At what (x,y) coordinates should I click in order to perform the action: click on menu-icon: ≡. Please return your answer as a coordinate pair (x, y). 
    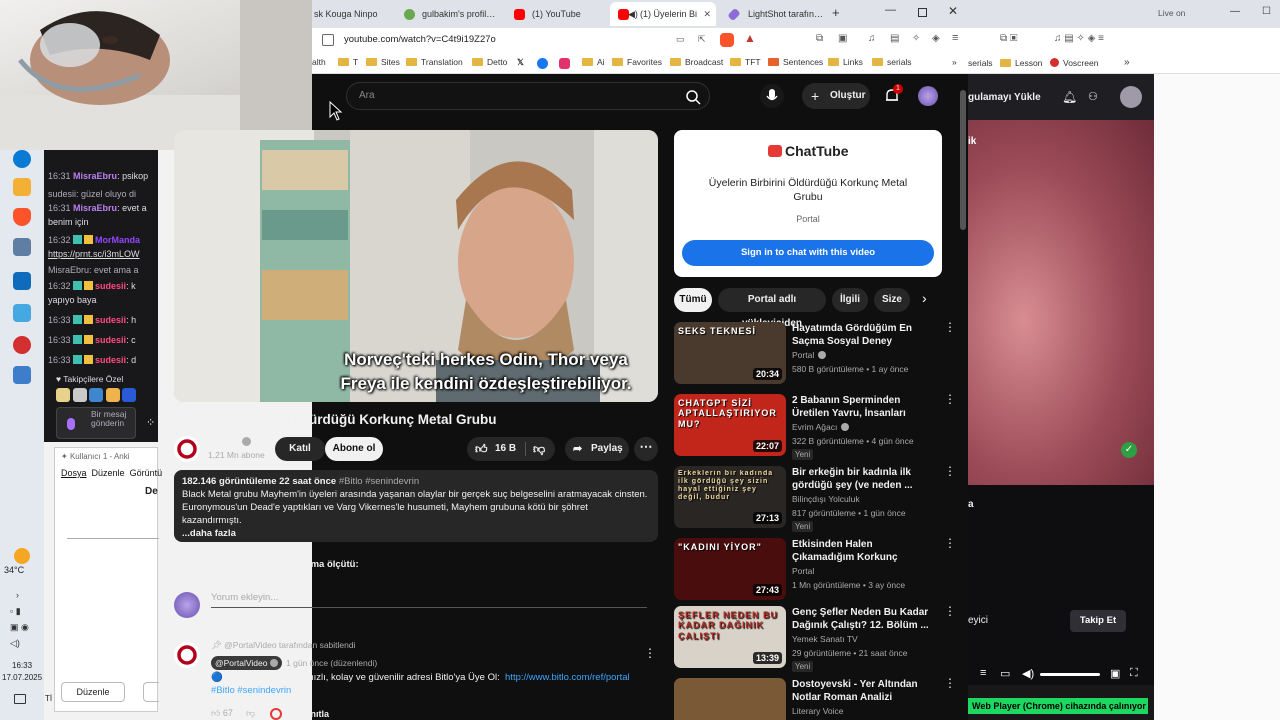
    Looking at the image, I should click on (955, 38).